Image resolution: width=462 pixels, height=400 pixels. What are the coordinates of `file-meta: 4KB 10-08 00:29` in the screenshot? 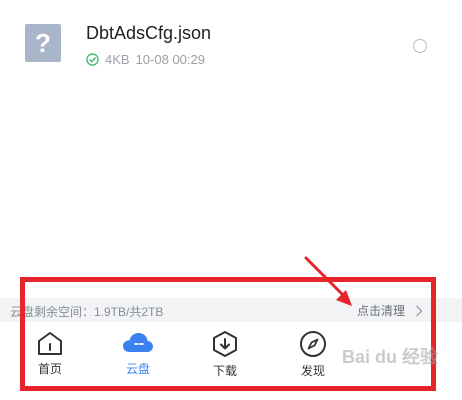 It's located at (145, 59).